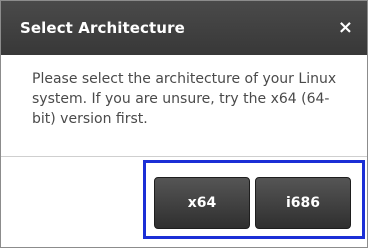 This screenshot has height=248, width=368. I want to click on dialog-divider, so click(184, 156).